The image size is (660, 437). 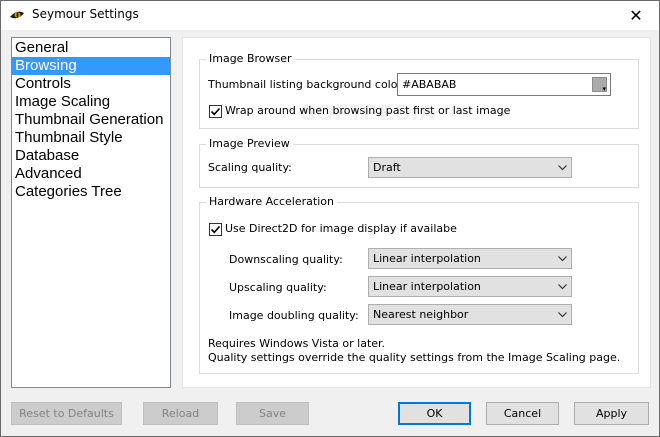 I want to click on image-preview-group: Image Preview Scaling quality: Draft, so click(x=419, y=162).